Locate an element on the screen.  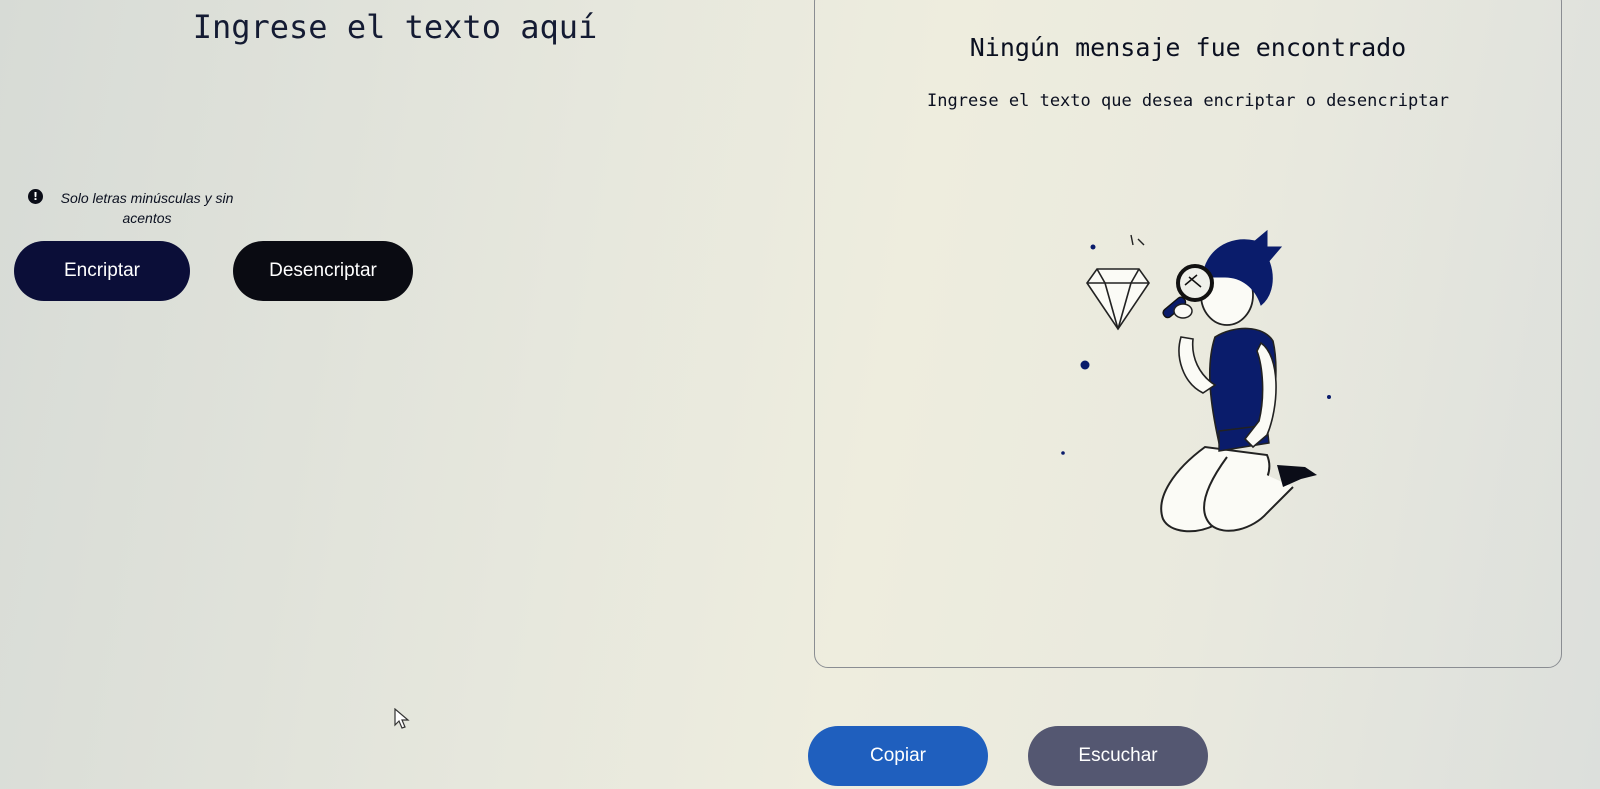
hint-text: Solo letras minúsculas y sin acentos is located at coordinates (147, 208).